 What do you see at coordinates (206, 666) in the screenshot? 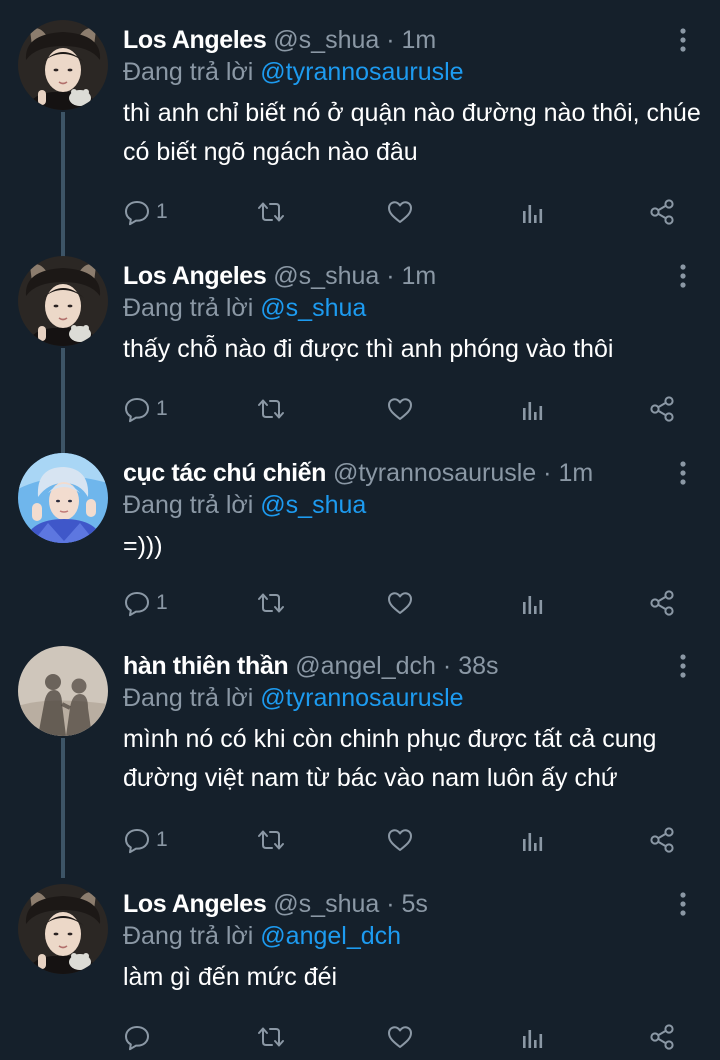
I see `display-name: hàn thiên thần` at bounding box center [206, 666].